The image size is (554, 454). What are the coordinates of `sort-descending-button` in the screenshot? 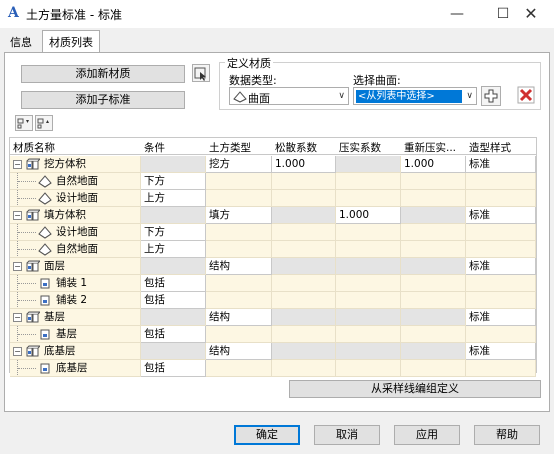 It's located at (44, 123).